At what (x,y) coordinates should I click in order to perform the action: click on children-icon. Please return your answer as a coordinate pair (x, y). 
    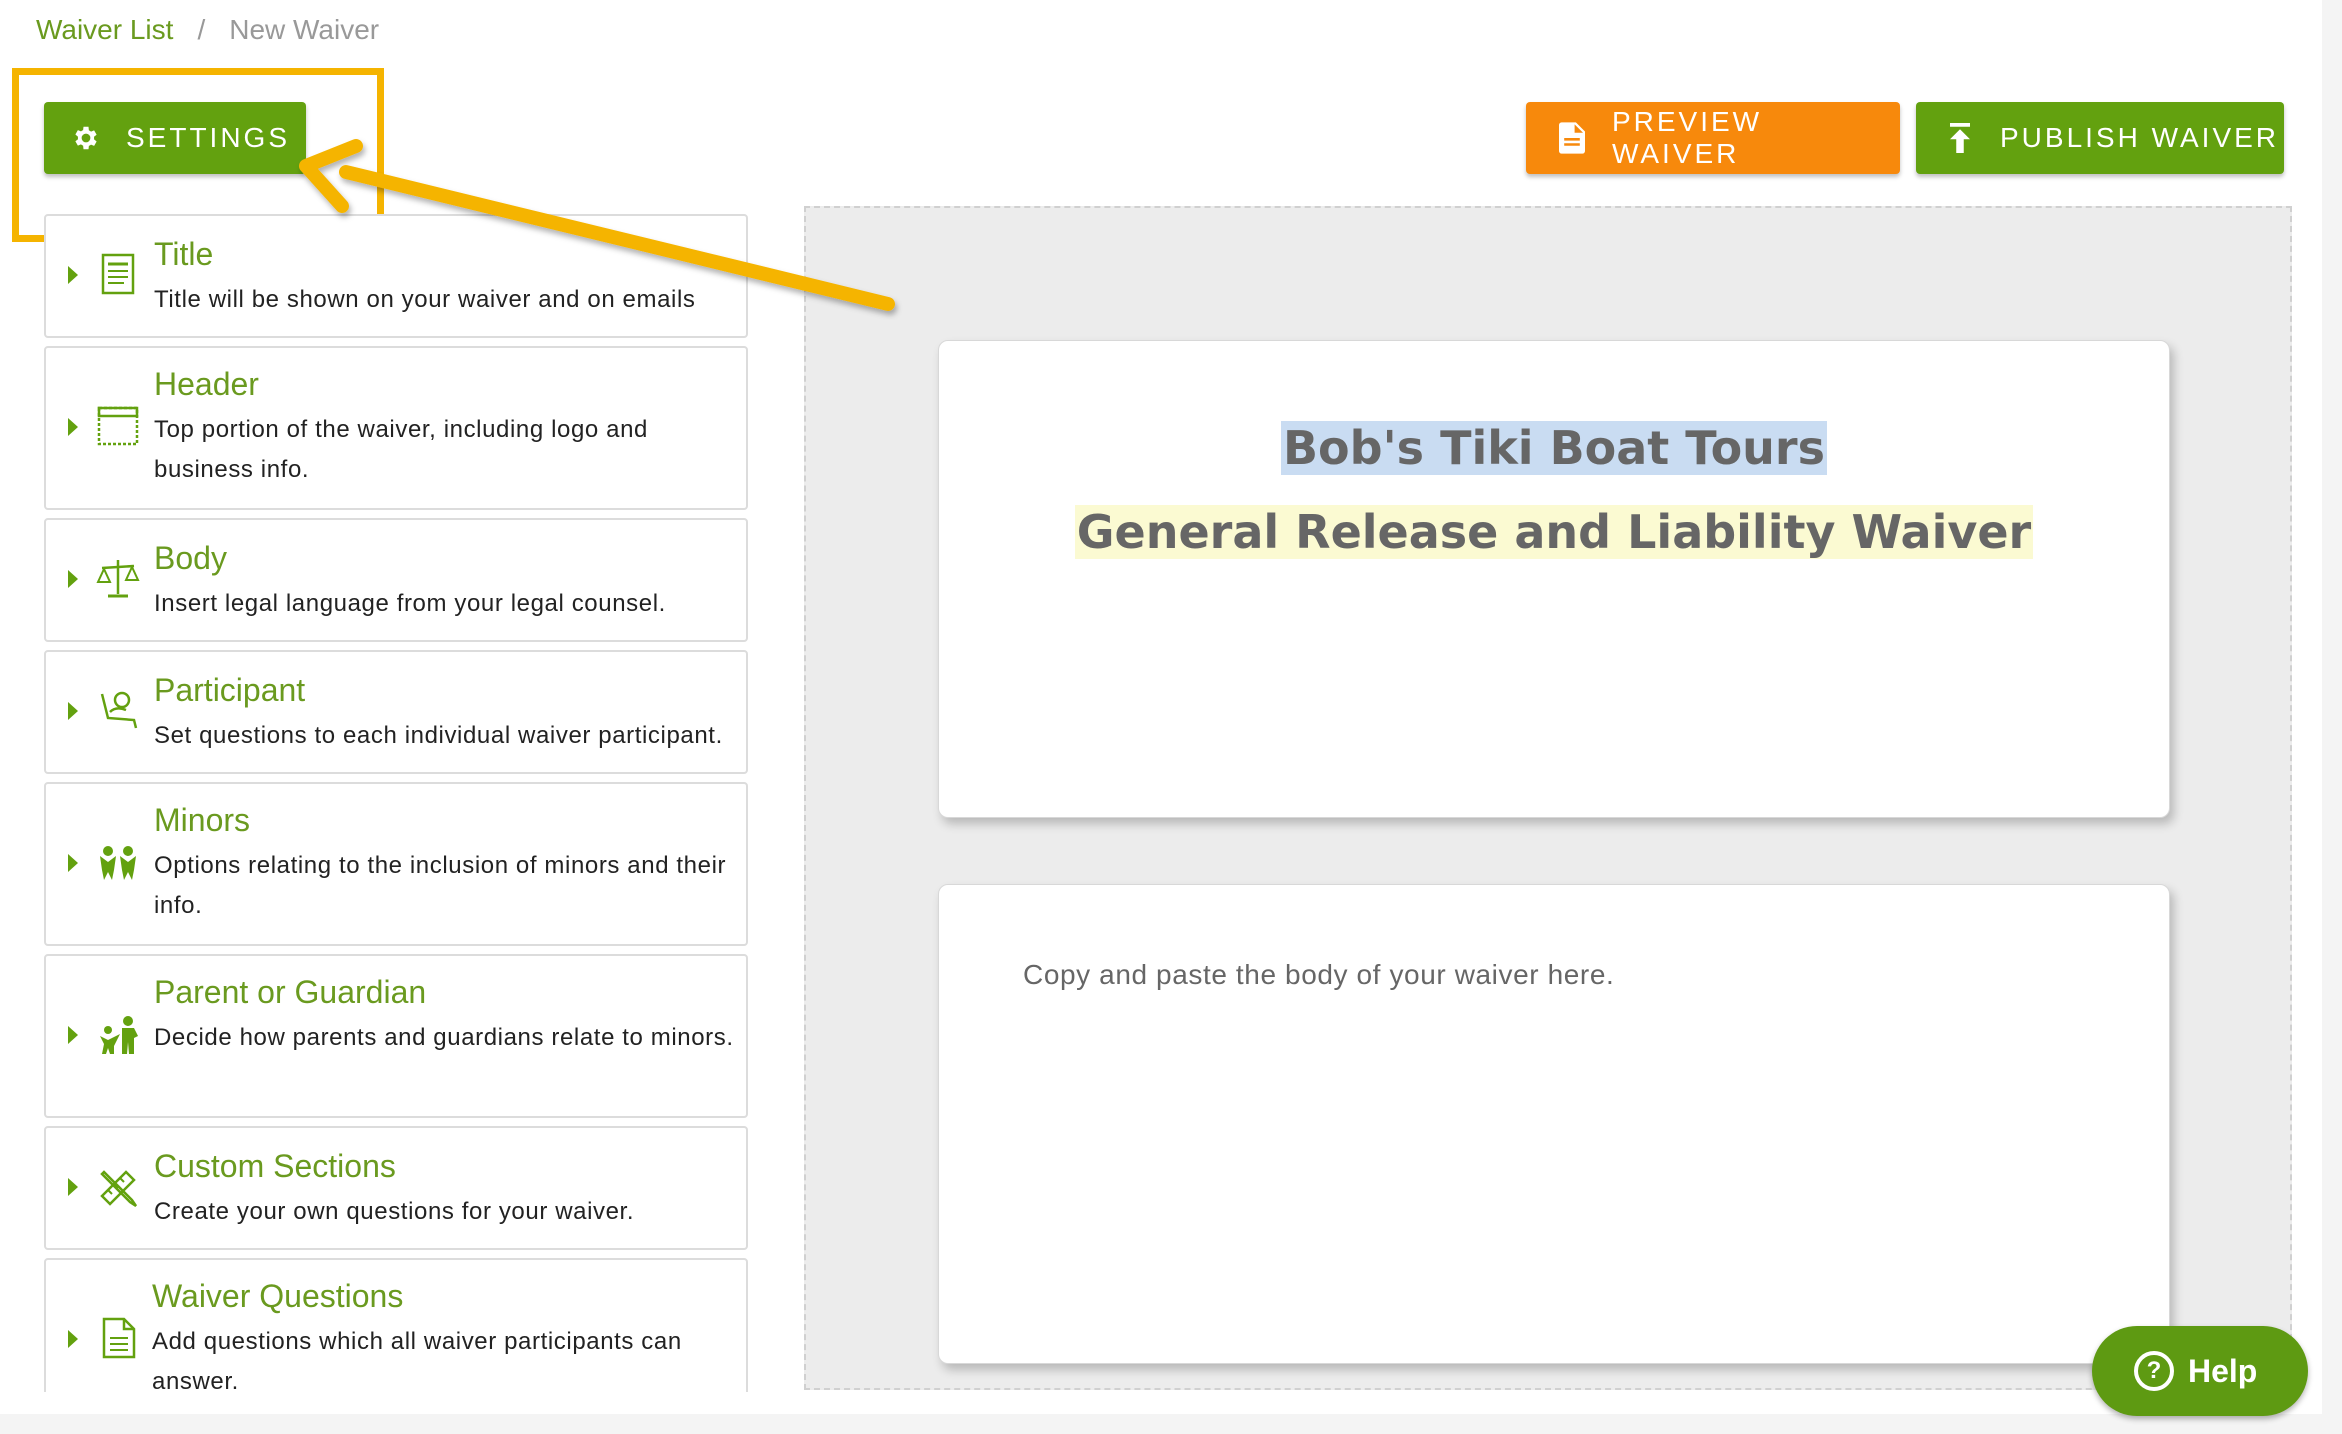
    Looking at the image, I should click on (118, 863).